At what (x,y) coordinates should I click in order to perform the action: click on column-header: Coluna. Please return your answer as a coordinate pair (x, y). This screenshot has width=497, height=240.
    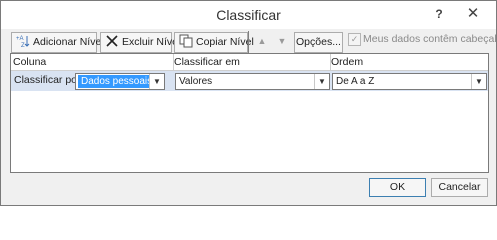
    Looking at the image, I should click on (92, 62).